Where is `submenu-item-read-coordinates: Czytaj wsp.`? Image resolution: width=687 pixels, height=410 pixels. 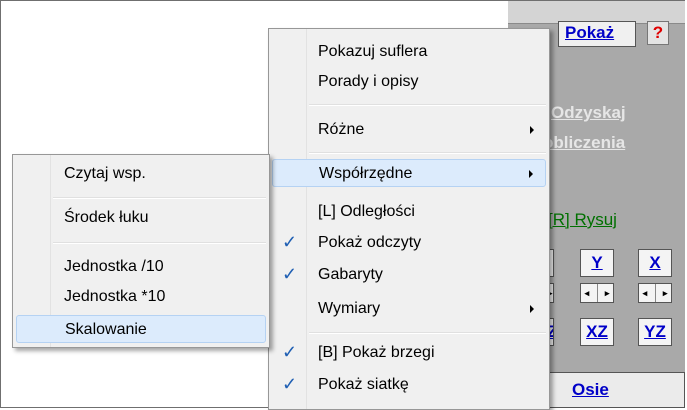 submenu-item-read-coordinates: Czytaj wsp. is located at coordinates (141, 174).